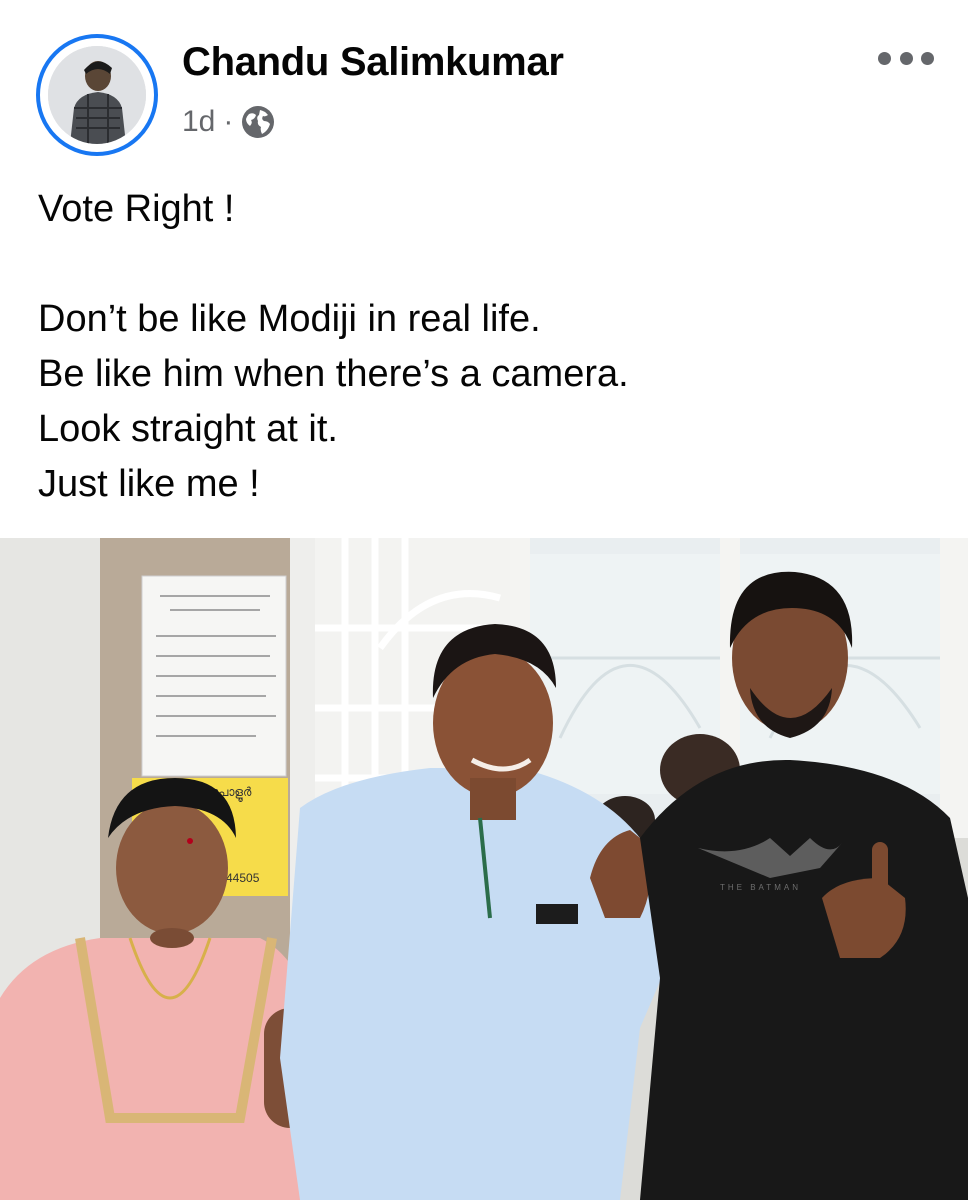 The image size is (968, 1200). What do you see at coordinates (149, 484) in the screenshot?
I see `post-text-line: Just like me !` at bounding box center [149, 484].